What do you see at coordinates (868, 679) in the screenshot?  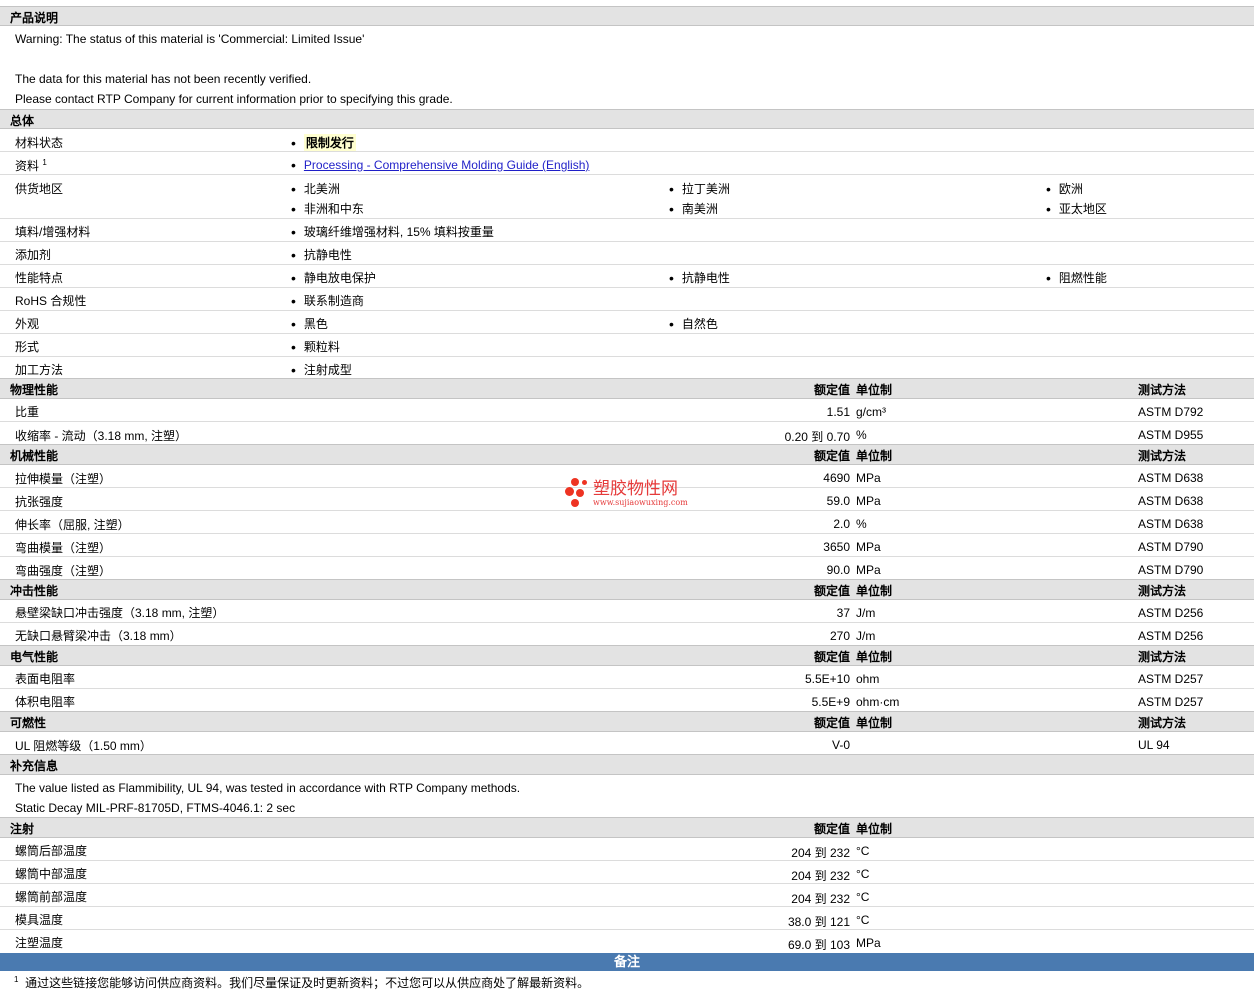 I see `property-unit: ohm` at bounding box center [868, 679].